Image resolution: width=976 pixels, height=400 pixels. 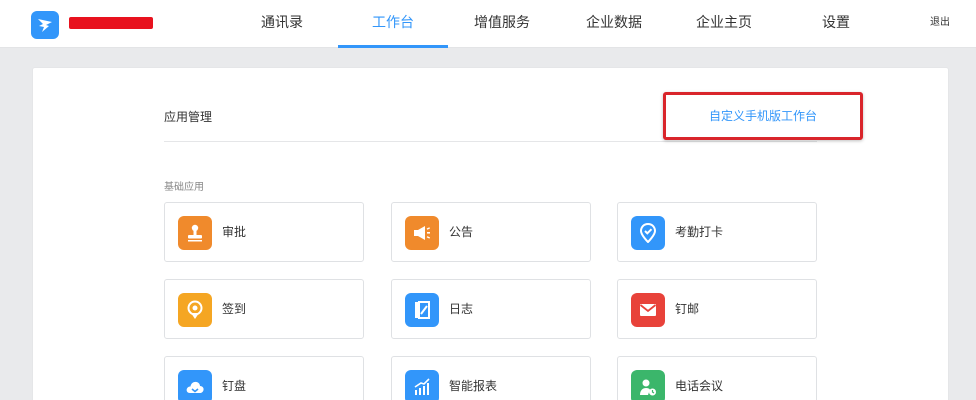 I want to click on app-name: 签到, so click(x=234, y=309).